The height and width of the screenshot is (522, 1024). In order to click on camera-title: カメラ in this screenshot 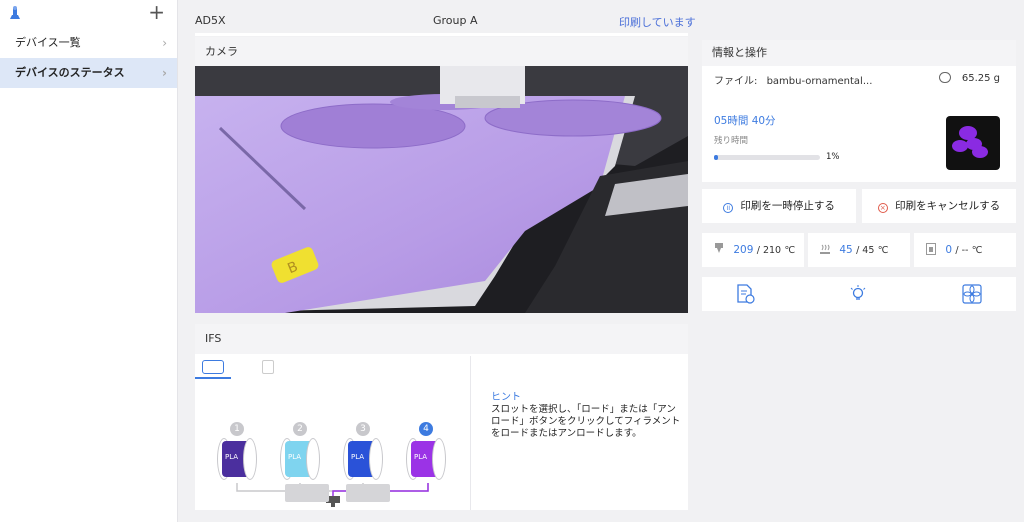, I will do `click(441, 52)`.